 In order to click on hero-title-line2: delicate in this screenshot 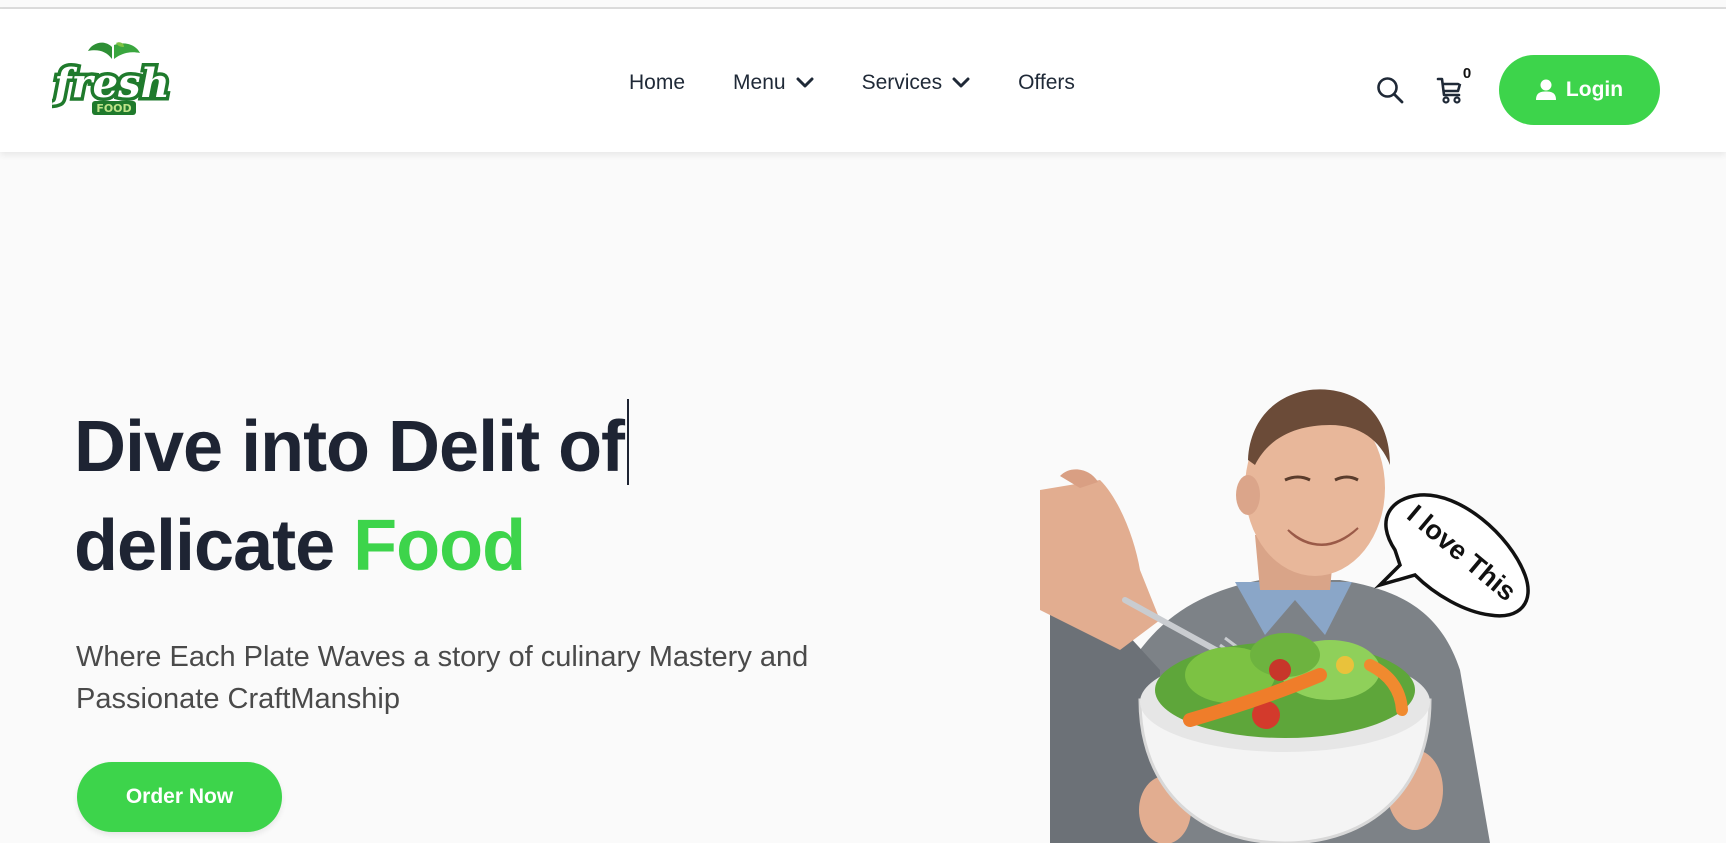, I will do `click(214, 546)`.